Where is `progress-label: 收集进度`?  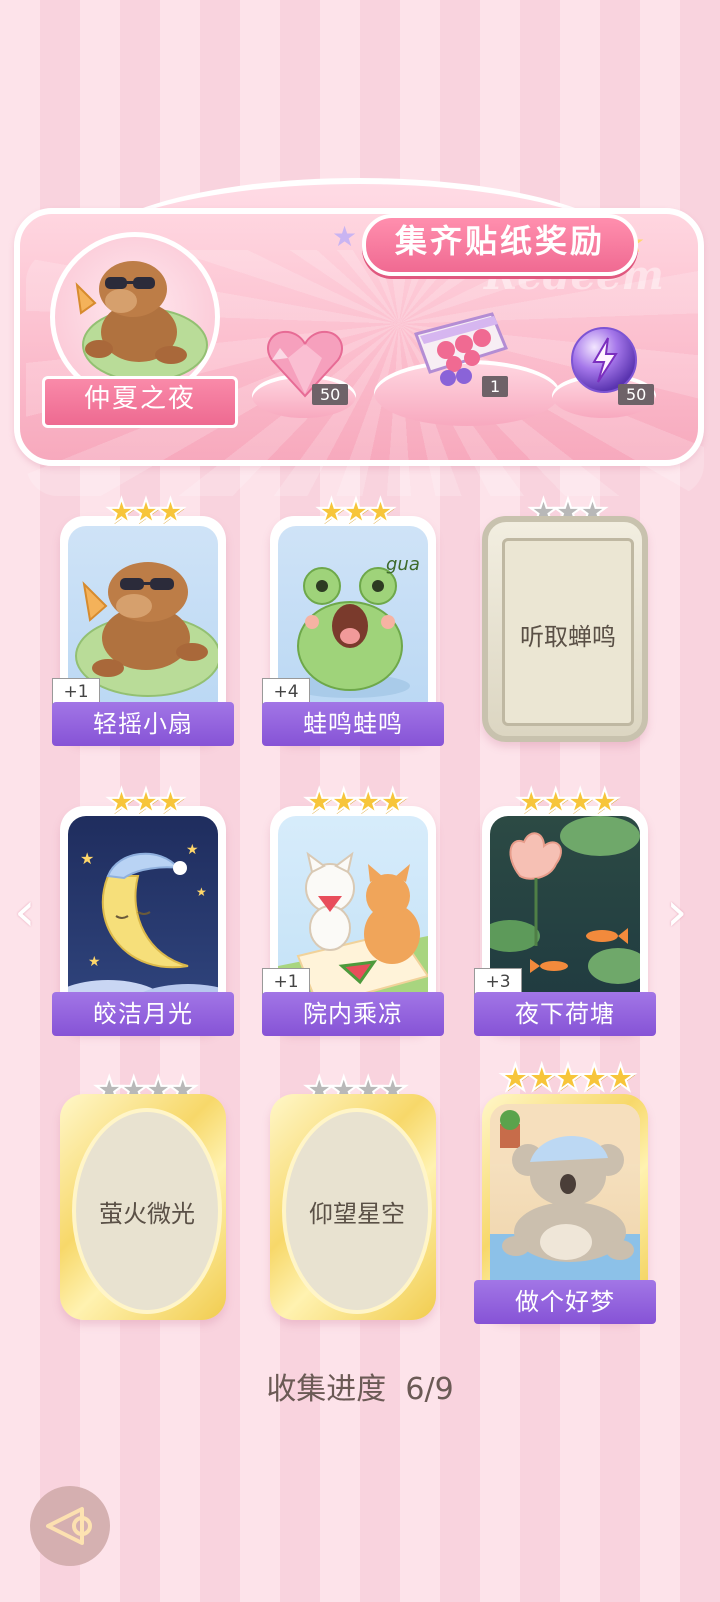 progress-label: 收集进度 is located at coordinates (326, 1389).